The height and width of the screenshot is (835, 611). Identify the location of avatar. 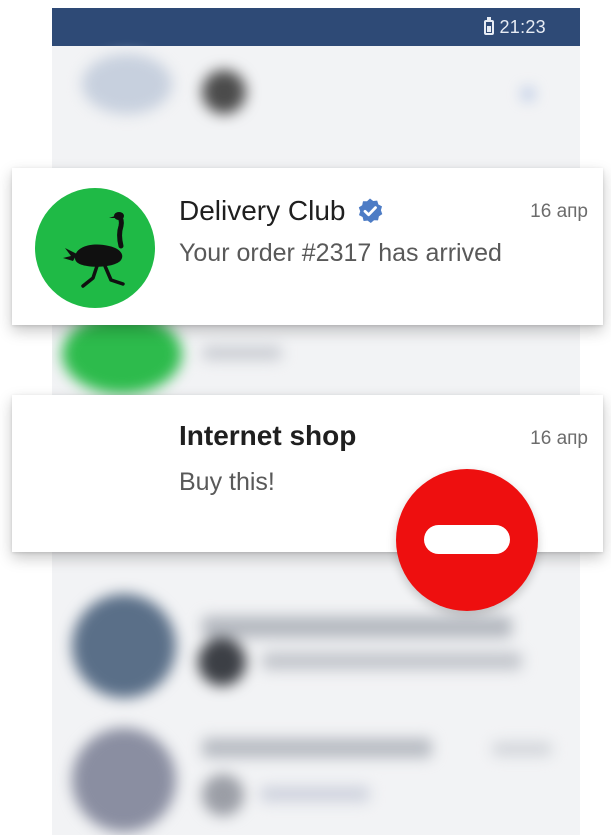
(95, 248).